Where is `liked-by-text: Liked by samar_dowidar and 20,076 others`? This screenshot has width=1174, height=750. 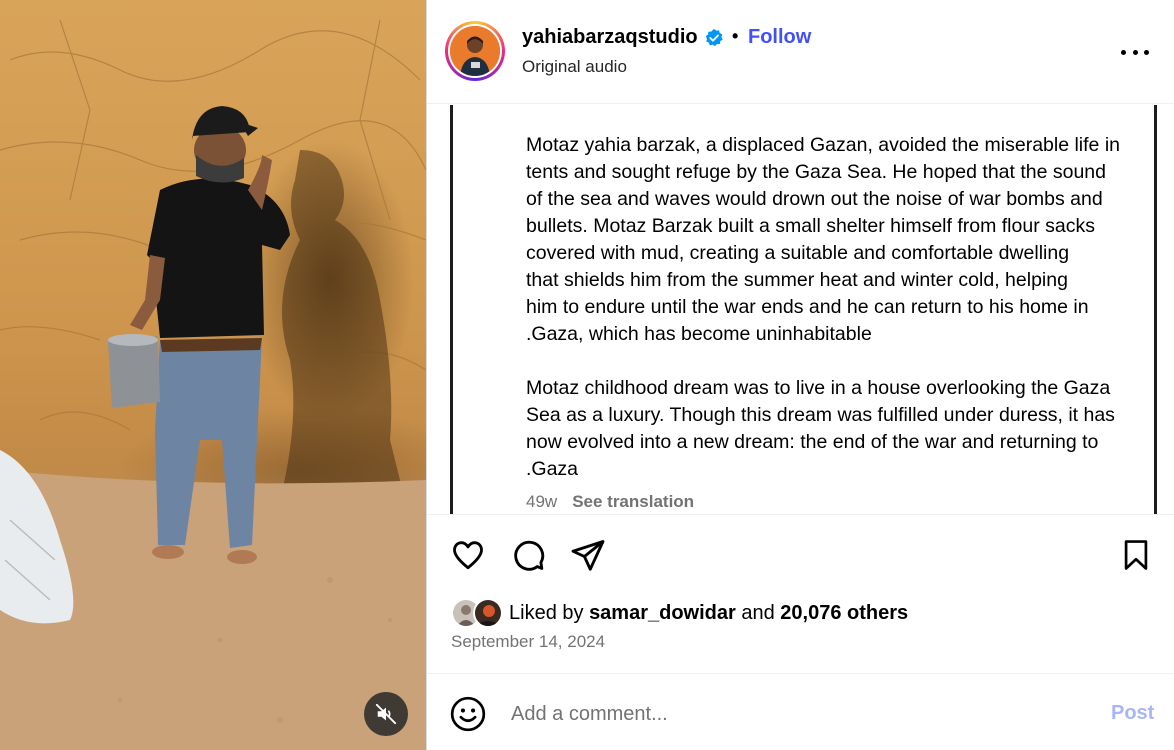
liked-by-text: Liked by samar_dowidar and 20,076 others is located at coordinates (709, 612).